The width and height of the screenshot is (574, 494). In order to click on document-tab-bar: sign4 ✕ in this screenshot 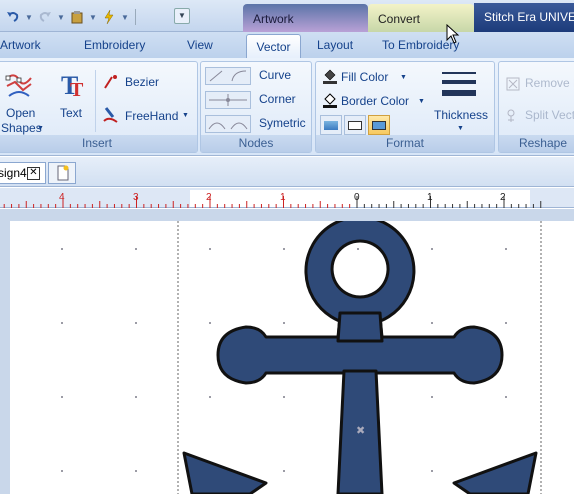, I will do `click(287, 172)`.